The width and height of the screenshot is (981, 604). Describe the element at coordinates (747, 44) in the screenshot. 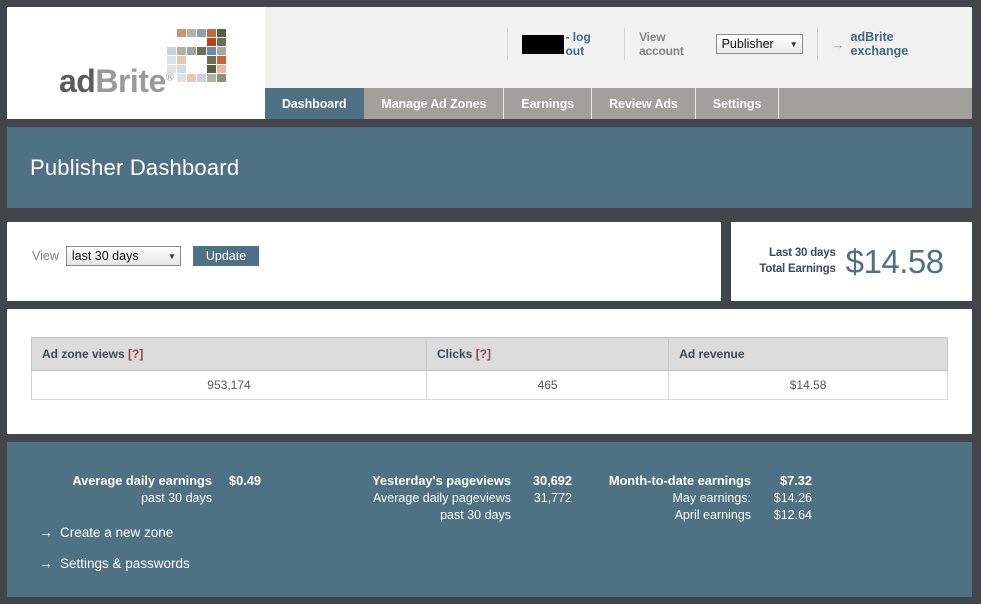

I see `account-type-value: Publisher` at that location.